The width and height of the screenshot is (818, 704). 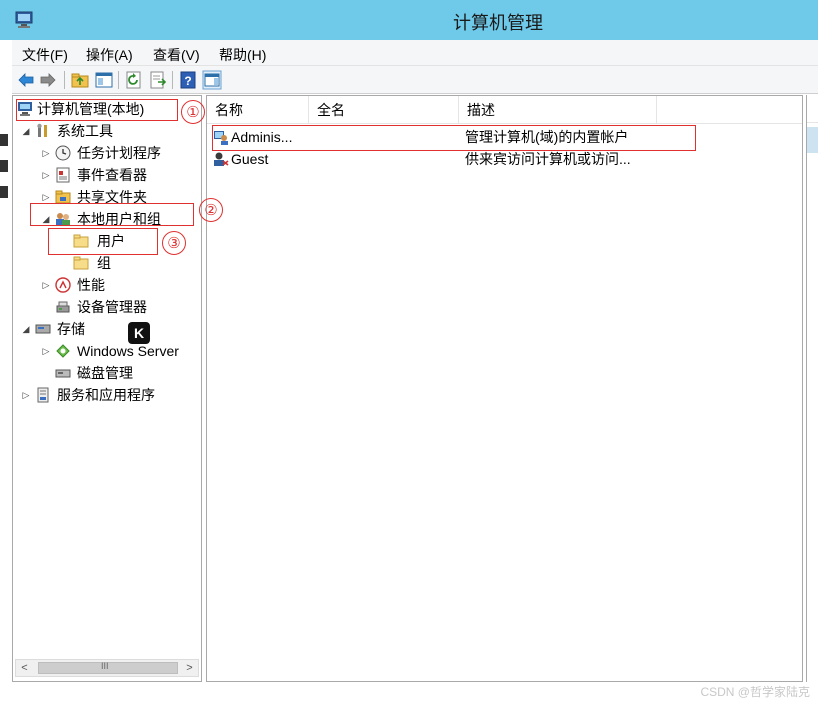 I want to click on menu-action: 操作(A), so click(x=109, y=55).